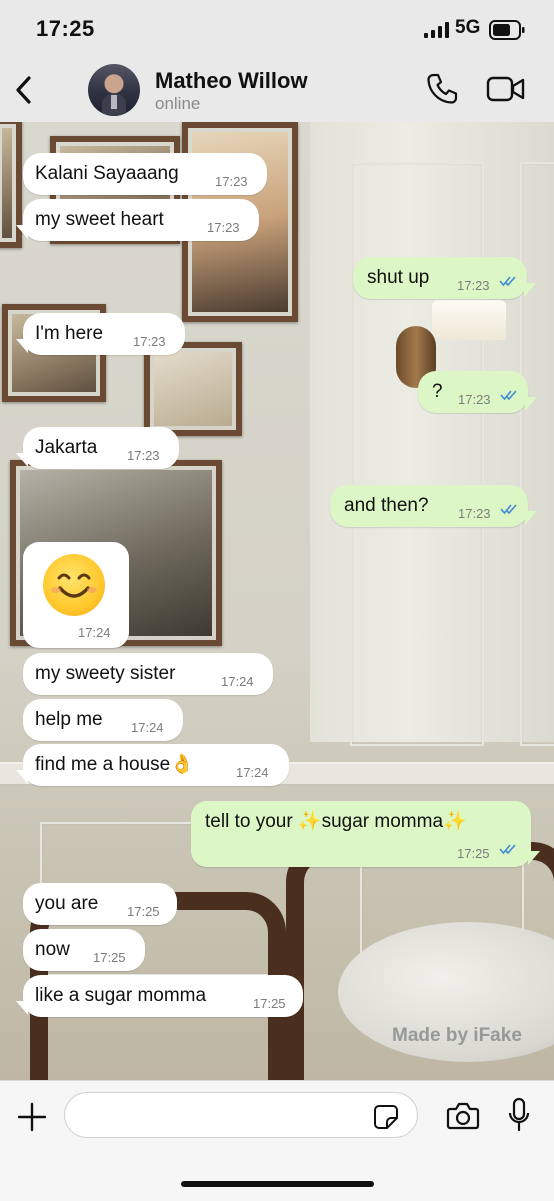 This screenshot has width=554, height=1201. What do you see at coordinates (67, 903) in the screenshot?
I see `message-text: you are` at bounding box center [67, 903].